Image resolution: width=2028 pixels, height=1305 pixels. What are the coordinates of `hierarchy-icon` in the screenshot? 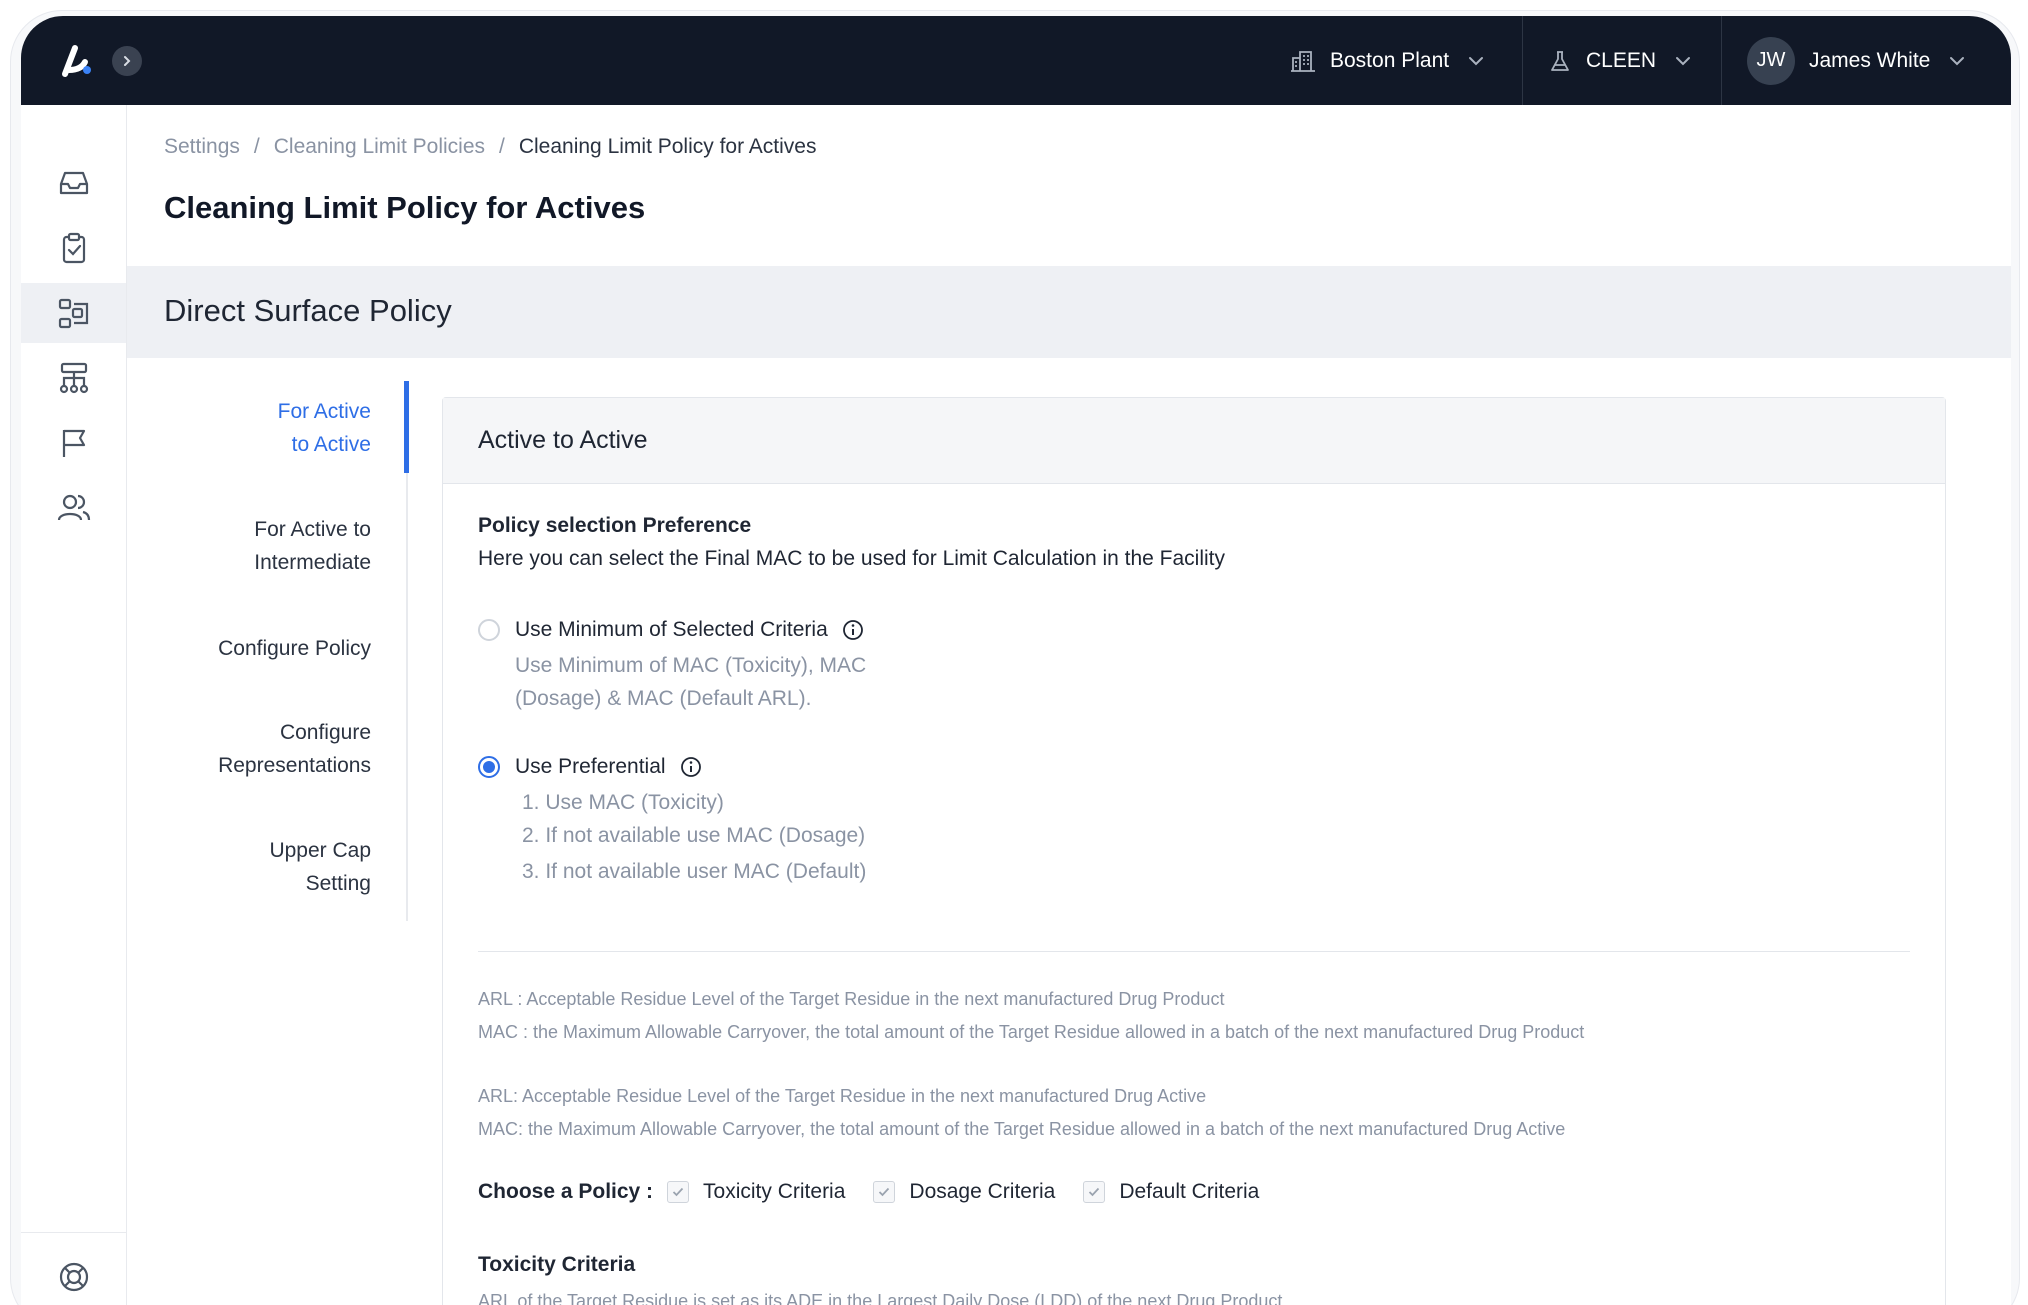 It's located at (73, 378).